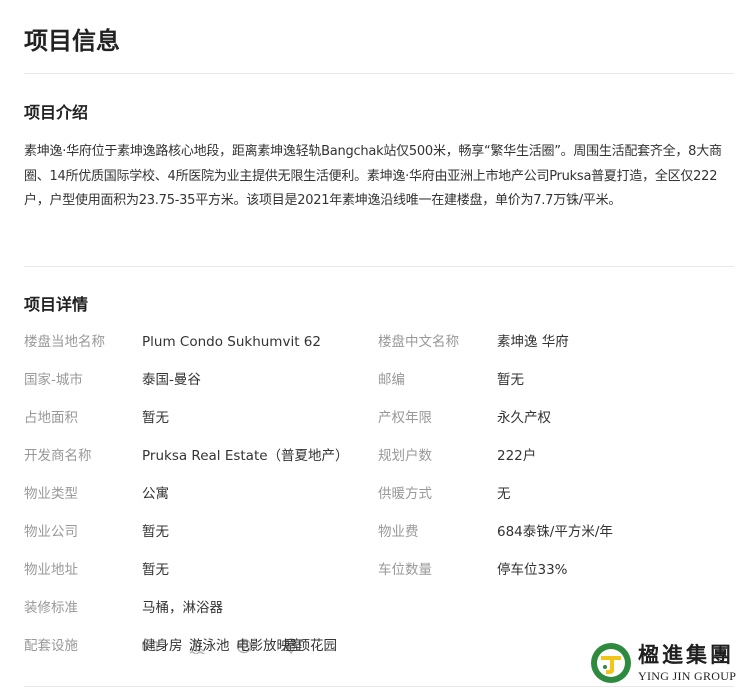 The height and width of the screenshot is (695, 750). I want to click on decoration-row: 装修标准 马桶，淋浴器, so click(380, 612).